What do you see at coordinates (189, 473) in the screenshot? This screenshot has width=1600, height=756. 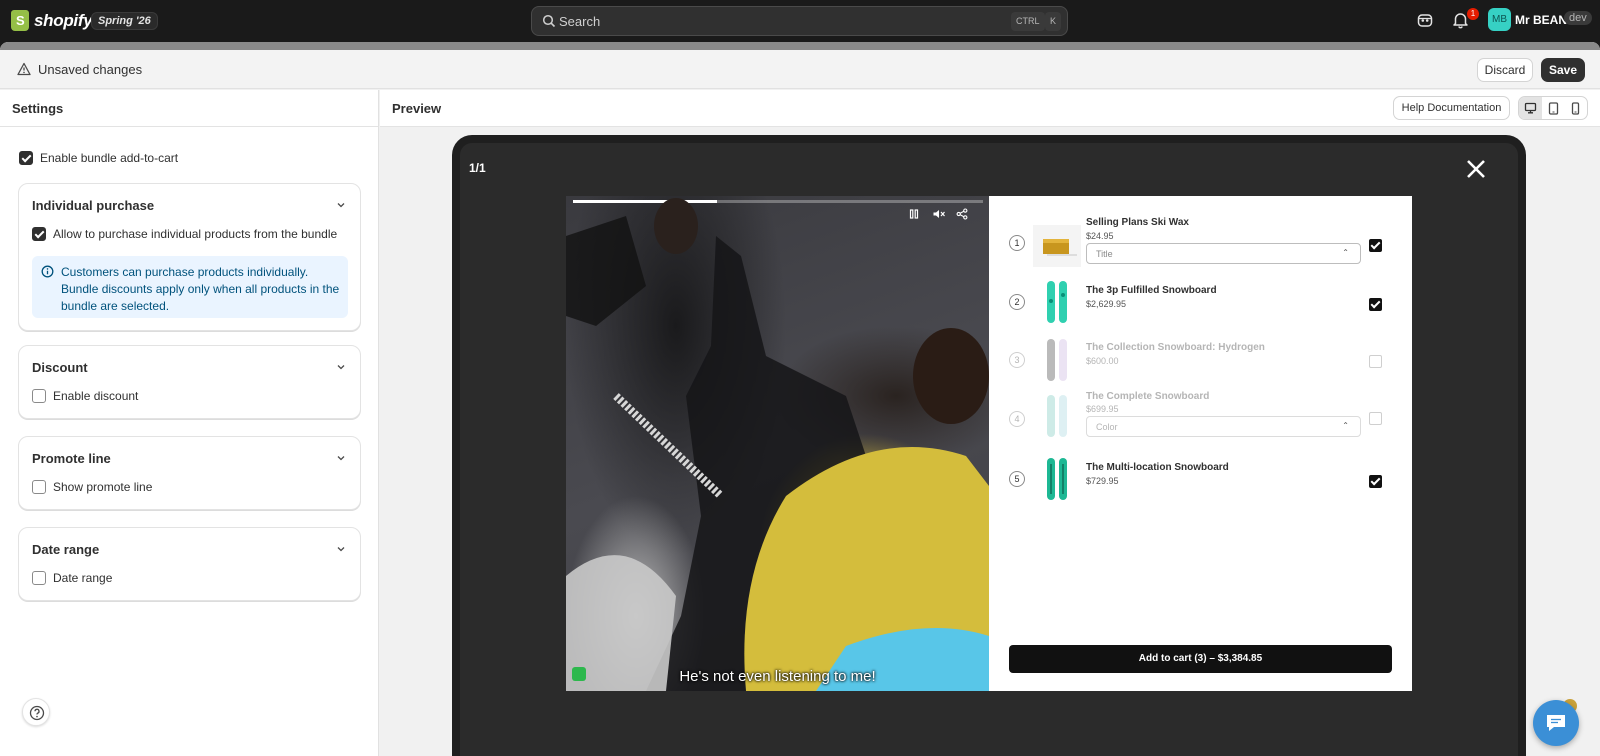 I see `promote-line-card: Promote line Show promote line` at bounding box center [189, 473].